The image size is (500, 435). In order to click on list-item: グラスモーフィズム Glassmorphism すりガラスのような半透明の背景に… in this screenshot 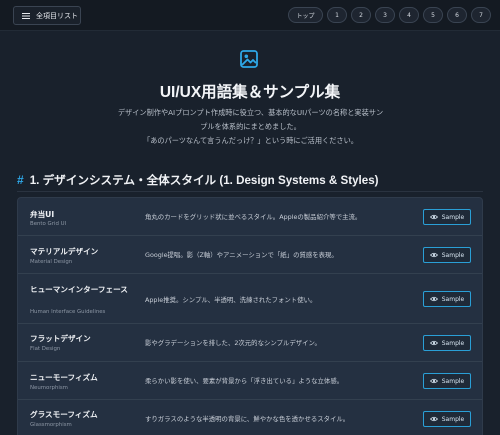, I will do `click(250, 417)`.